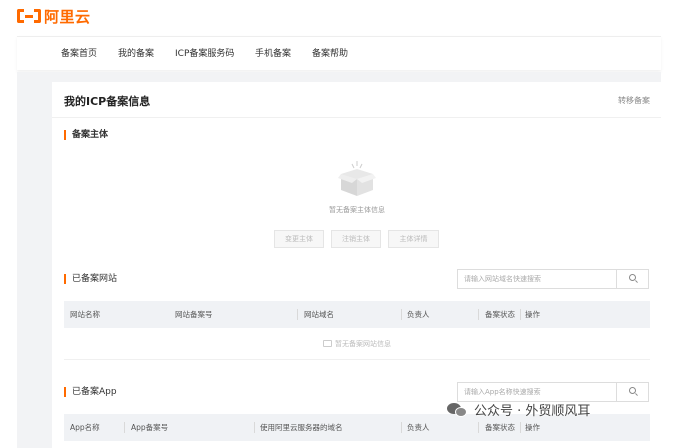  I want to click on wechat-icon, so click(458, 410).